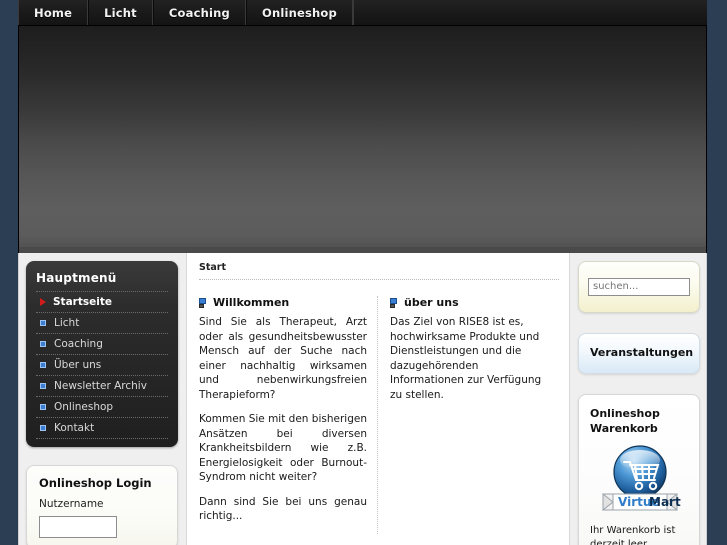  I want to click on sidebar-right: Veranstaltungen Onlineshop Warenkorb, so click(639, 403).